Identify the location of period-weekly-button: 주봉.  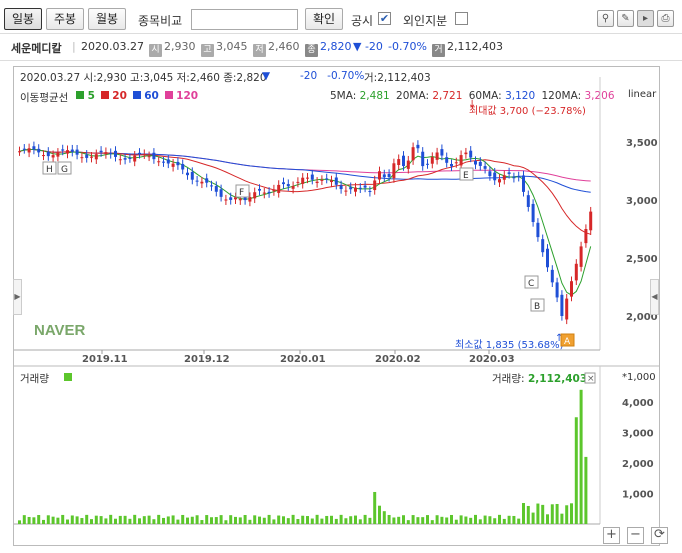
(65, 19).